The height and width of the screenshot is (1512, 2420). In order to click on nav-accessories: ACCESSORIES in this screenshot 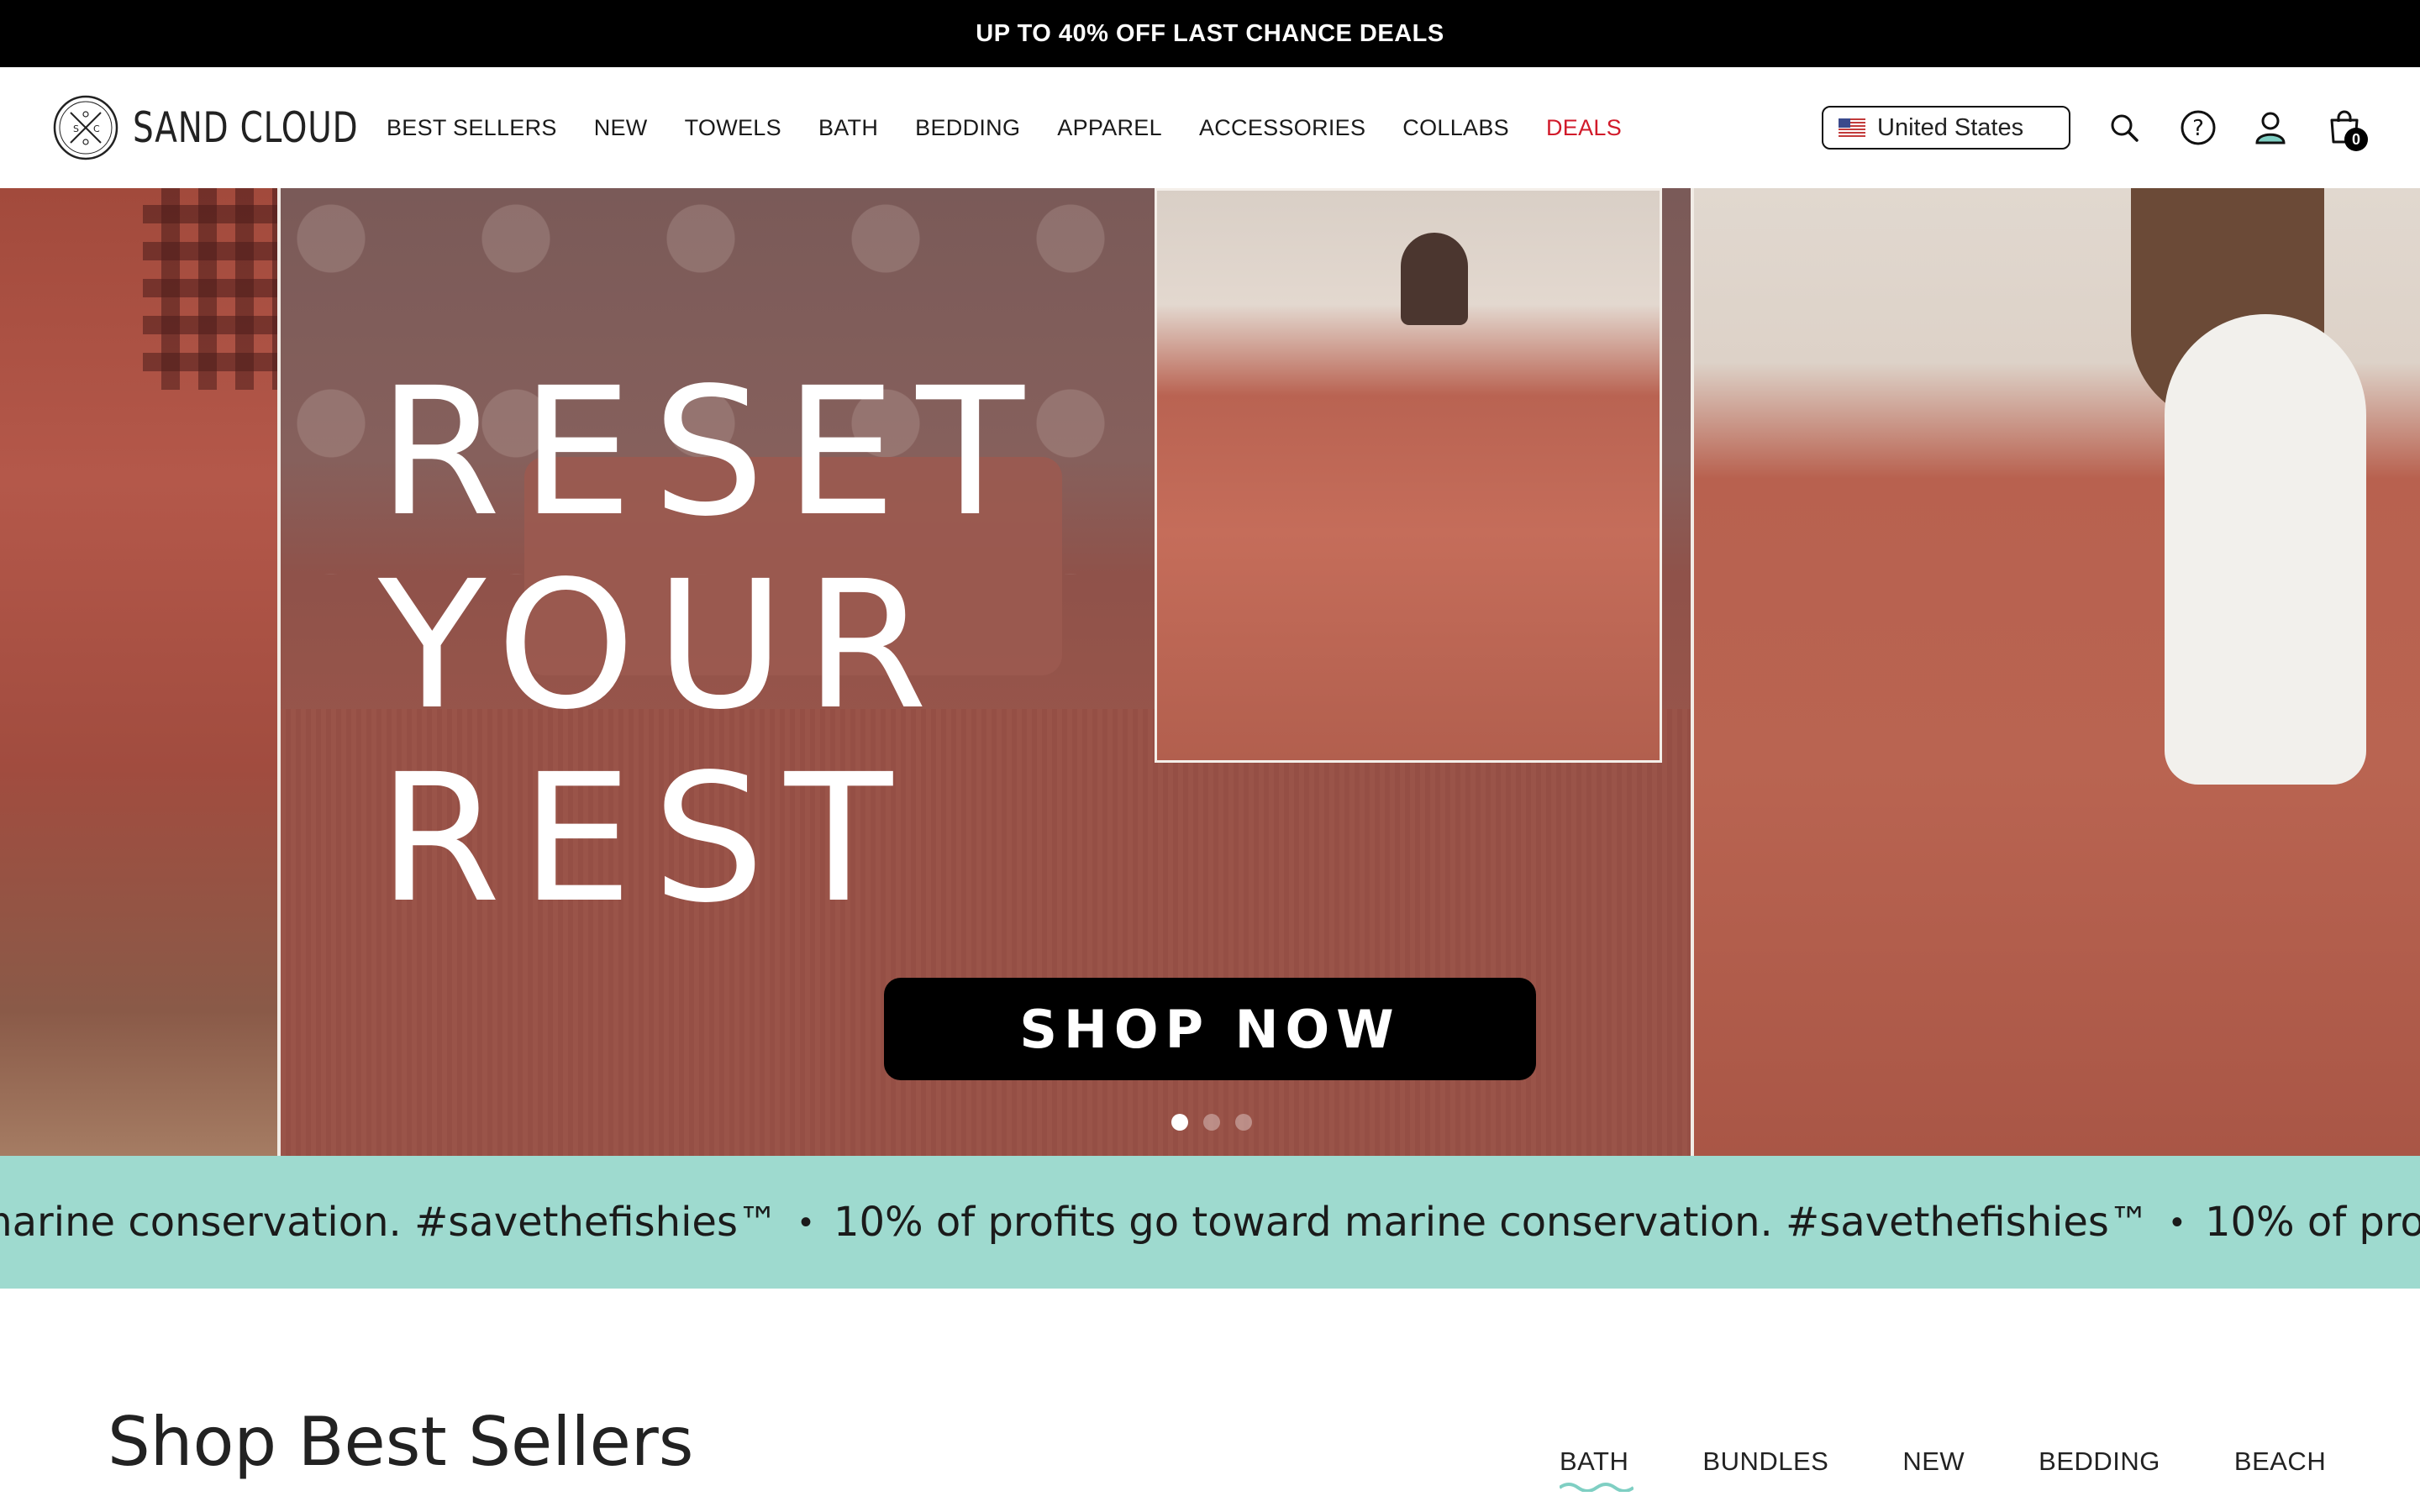, I will do `click(1282, 128)`.